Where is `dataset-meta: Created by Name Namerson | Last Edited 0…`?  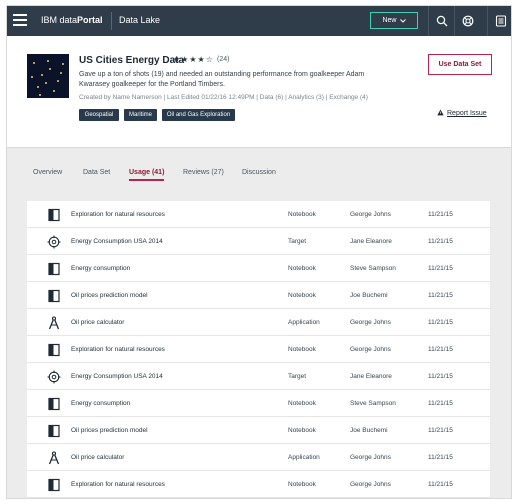
dataset-meta: Created by Name Namerson | Last Edited 0… is located at coordinates (223, 97).